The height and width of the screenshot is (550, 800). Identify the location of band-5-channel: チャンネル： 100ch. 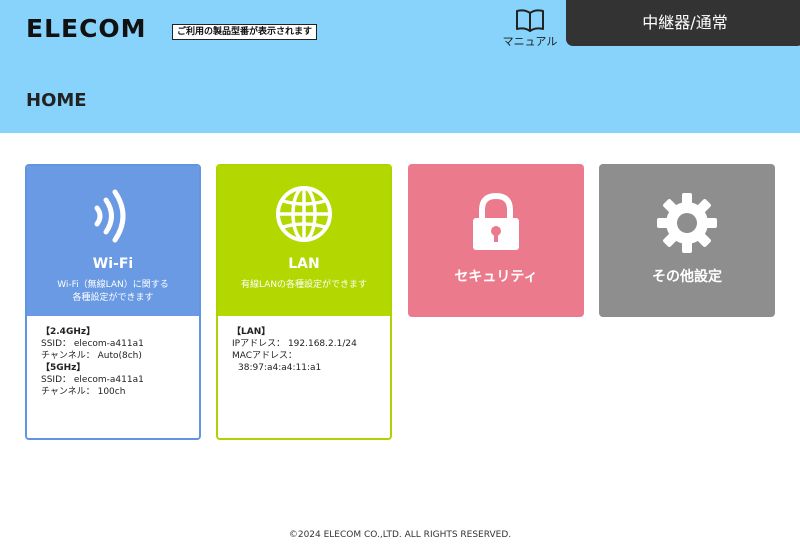
(83, 392).